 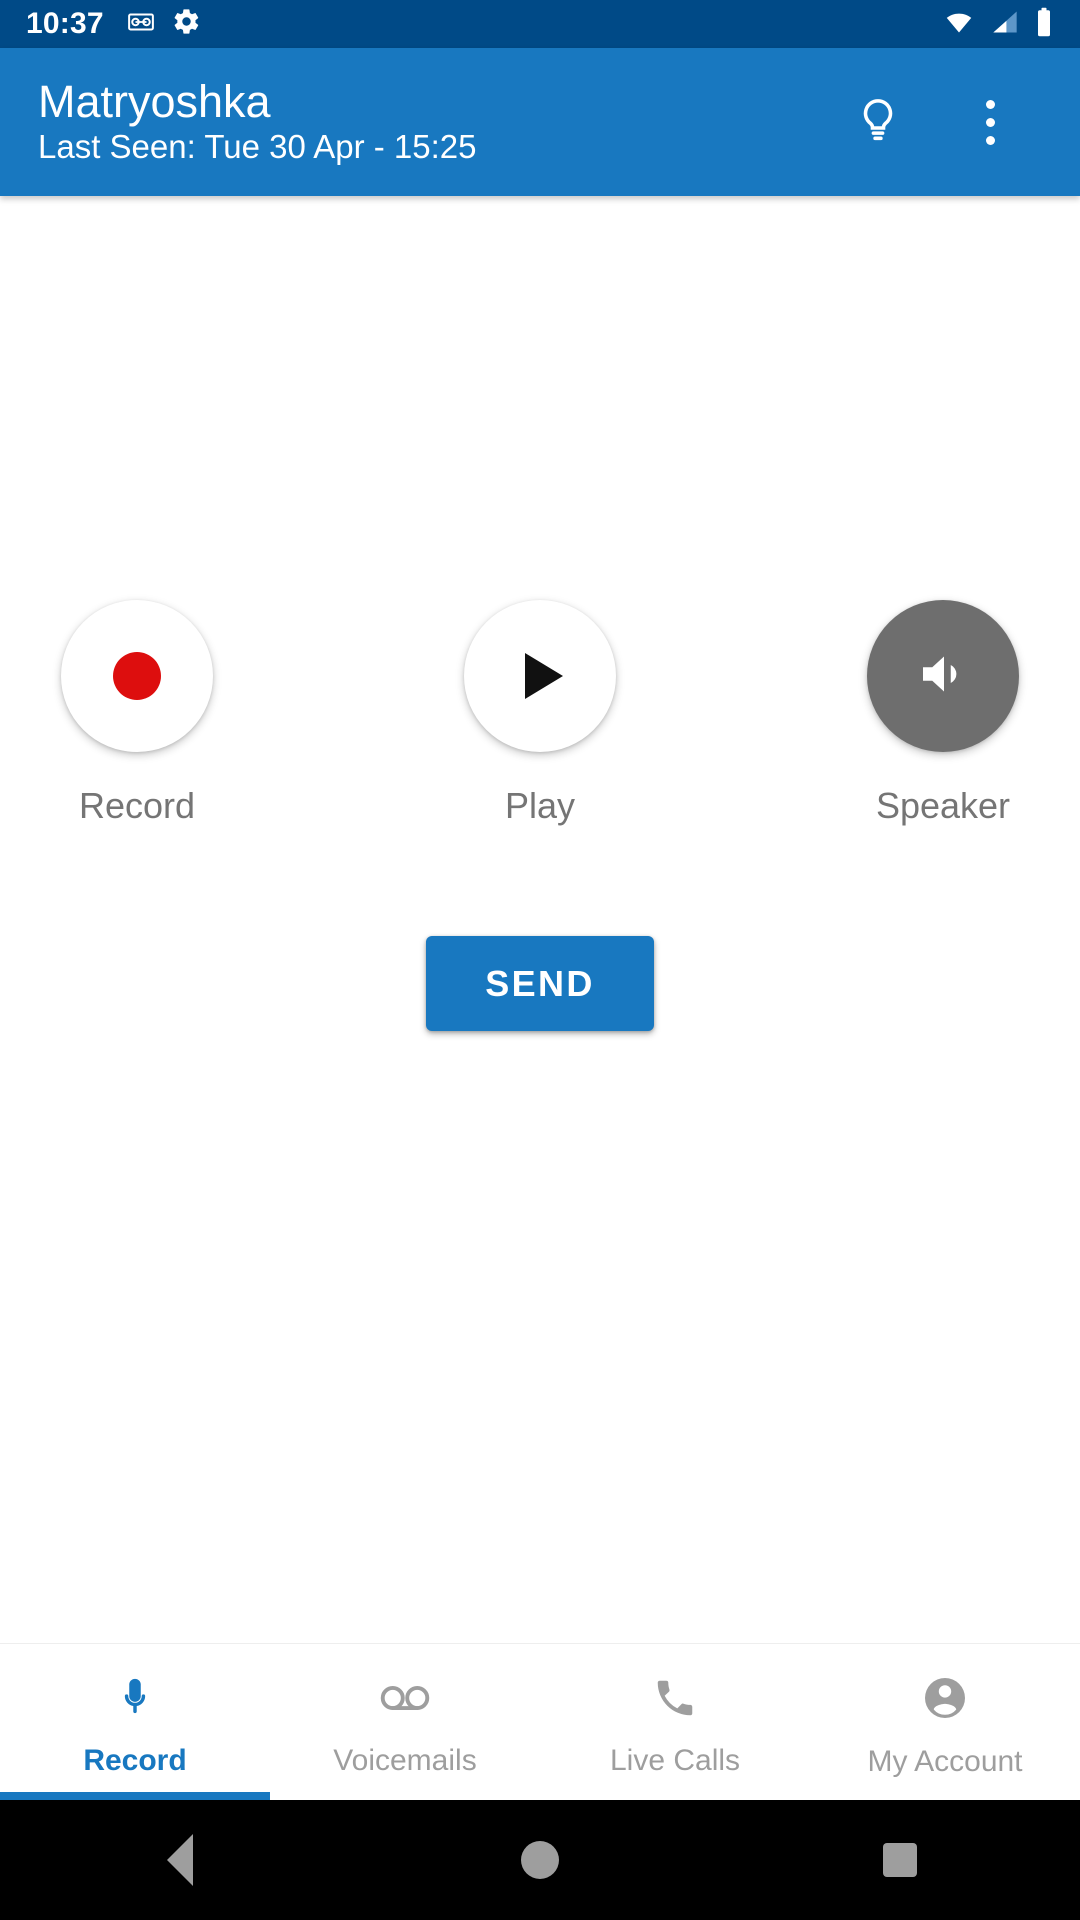 I want to click on bottom-nav-label-live-calls: Live Calls, so click(x=675, y=1760).